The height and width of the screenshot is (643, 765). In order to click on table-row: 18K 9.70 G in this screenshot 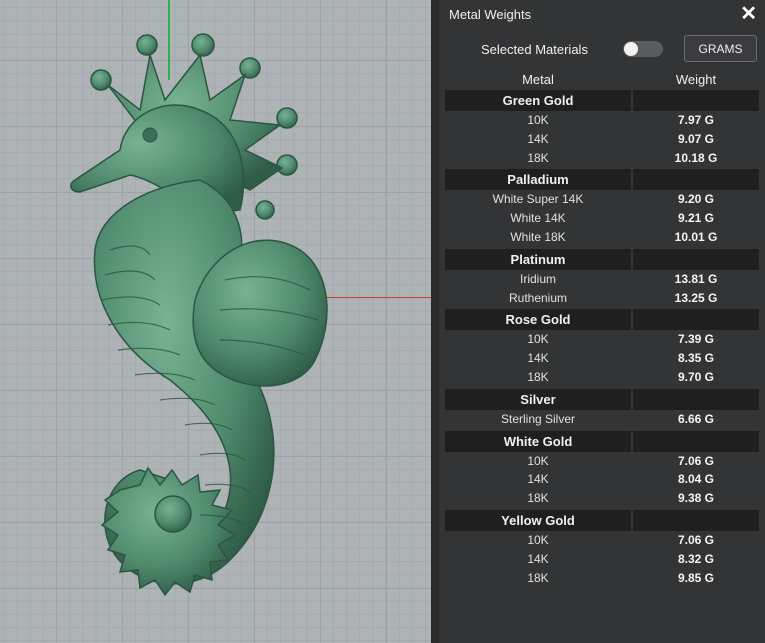, I will do `click(602, 377)`.